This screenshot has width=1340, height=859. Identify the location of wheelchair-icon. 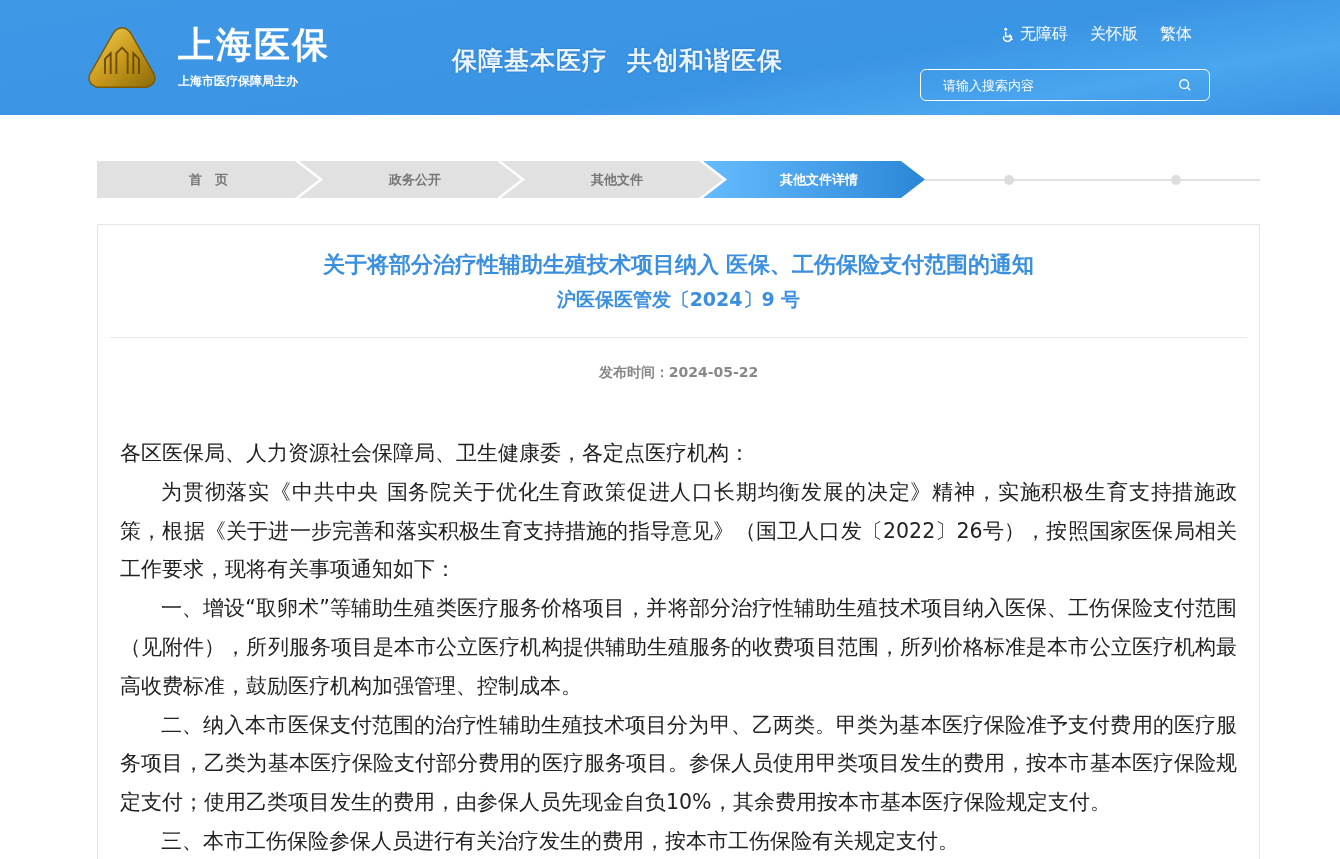
(1008, 34).